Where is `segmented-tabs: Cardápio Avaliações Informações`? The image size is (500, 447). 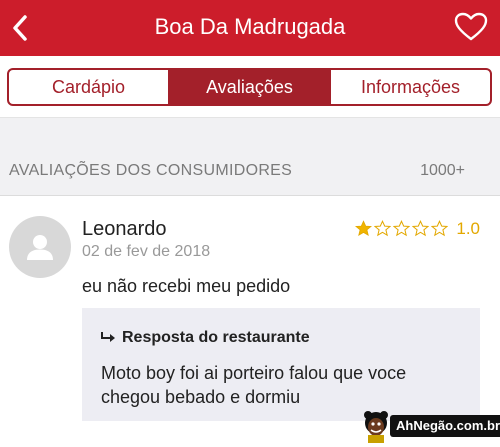
segmented-tabs: Cardápio Avaliações Informações is located at coordinates (249, 87).